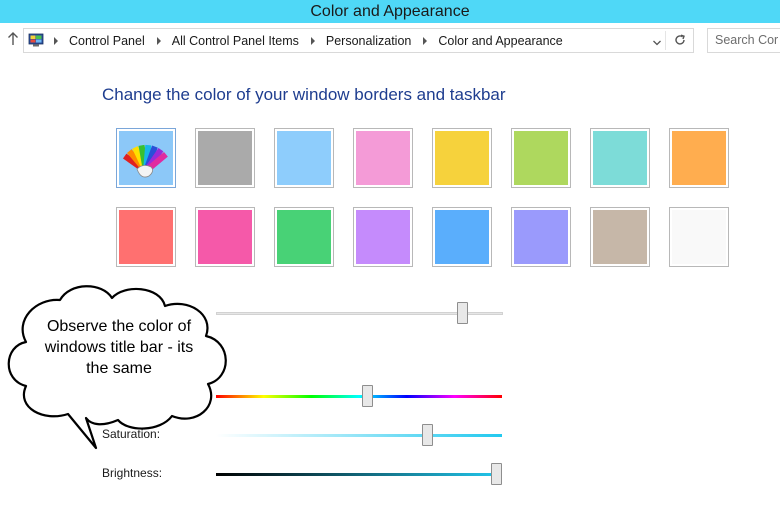  What do you see at coordinates (36, 40) in the screenshot?
I see `control-panel-icon` at bounding box center [36, 40].